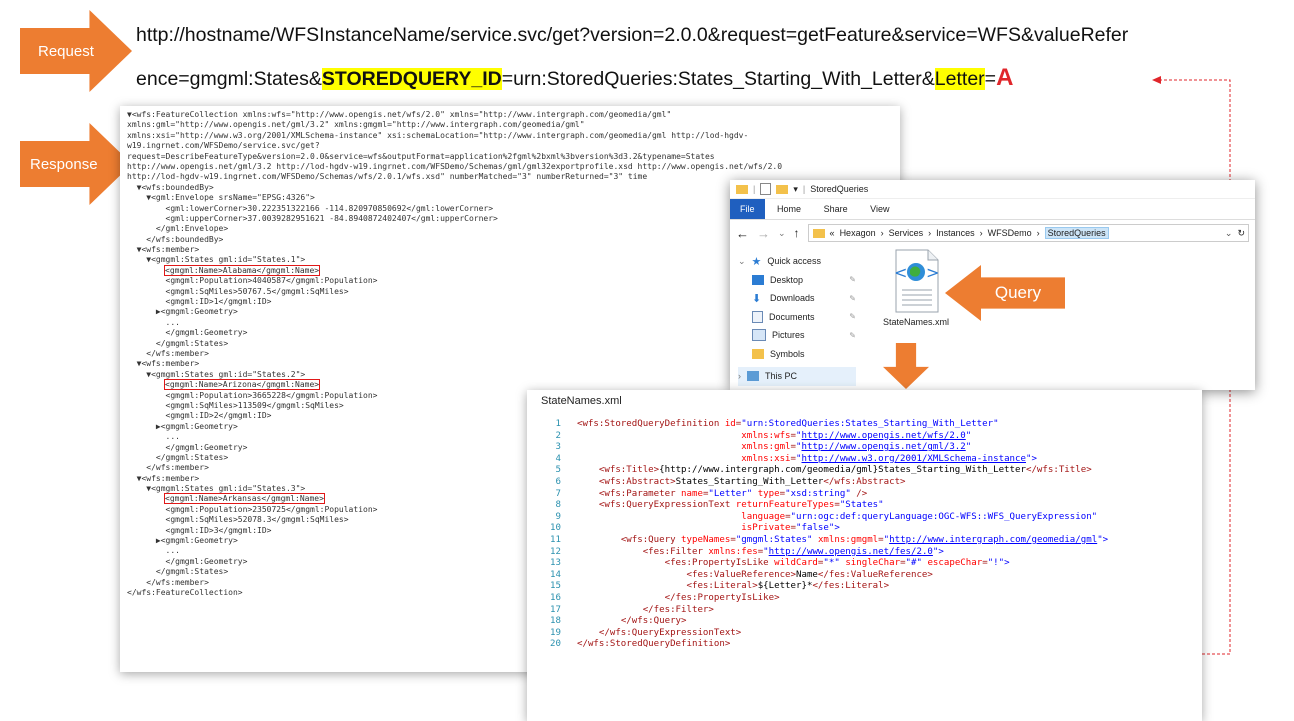 This screenshot has width=1294, height=721. I want to click on line-number: 16, so click(555, 597).